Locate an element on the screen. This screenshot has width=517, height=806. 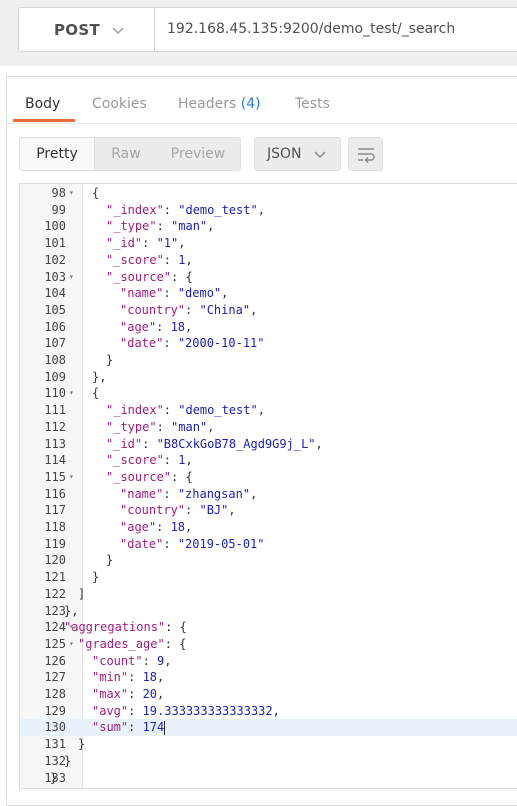
line-number: 109 is located at coordinates (55, 376).